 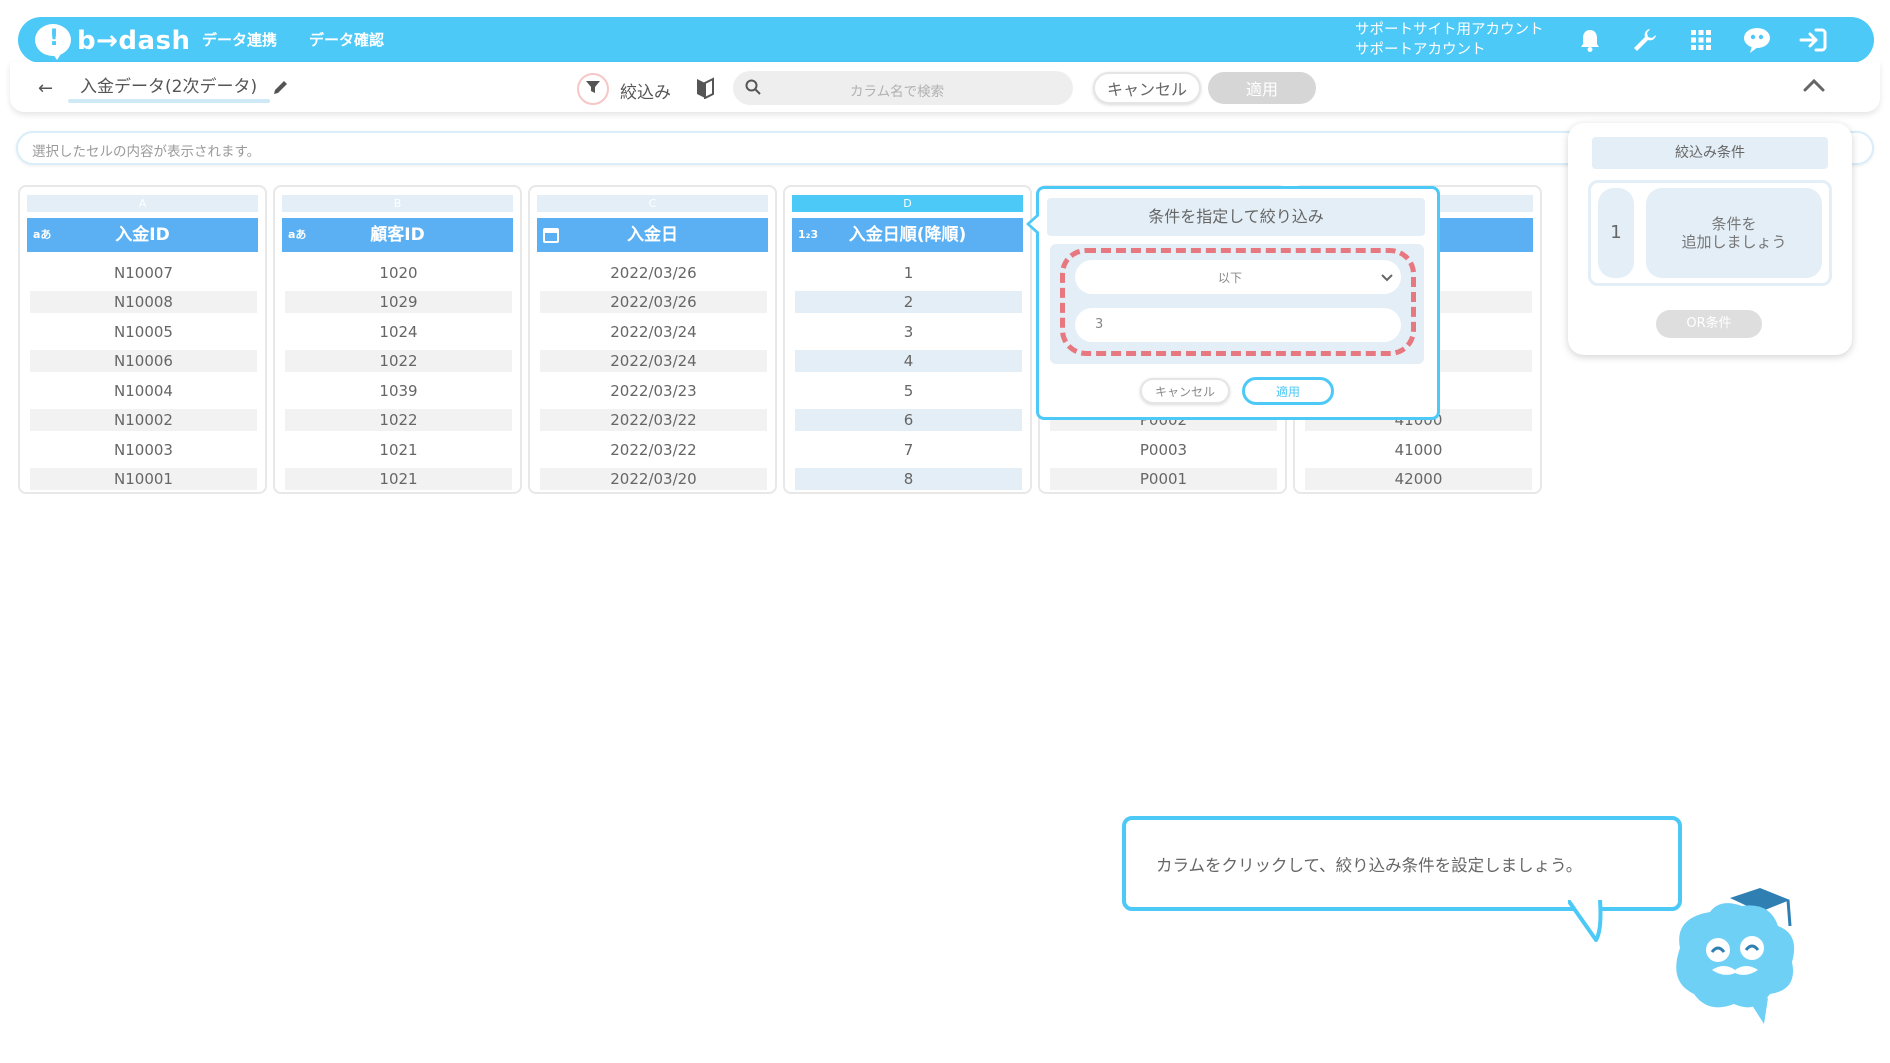 What do you see at coordinates (1710, 153) in the screenshot?
I see `filter-panel-title: 絞込み条件` at bounding box center [1710, 153].